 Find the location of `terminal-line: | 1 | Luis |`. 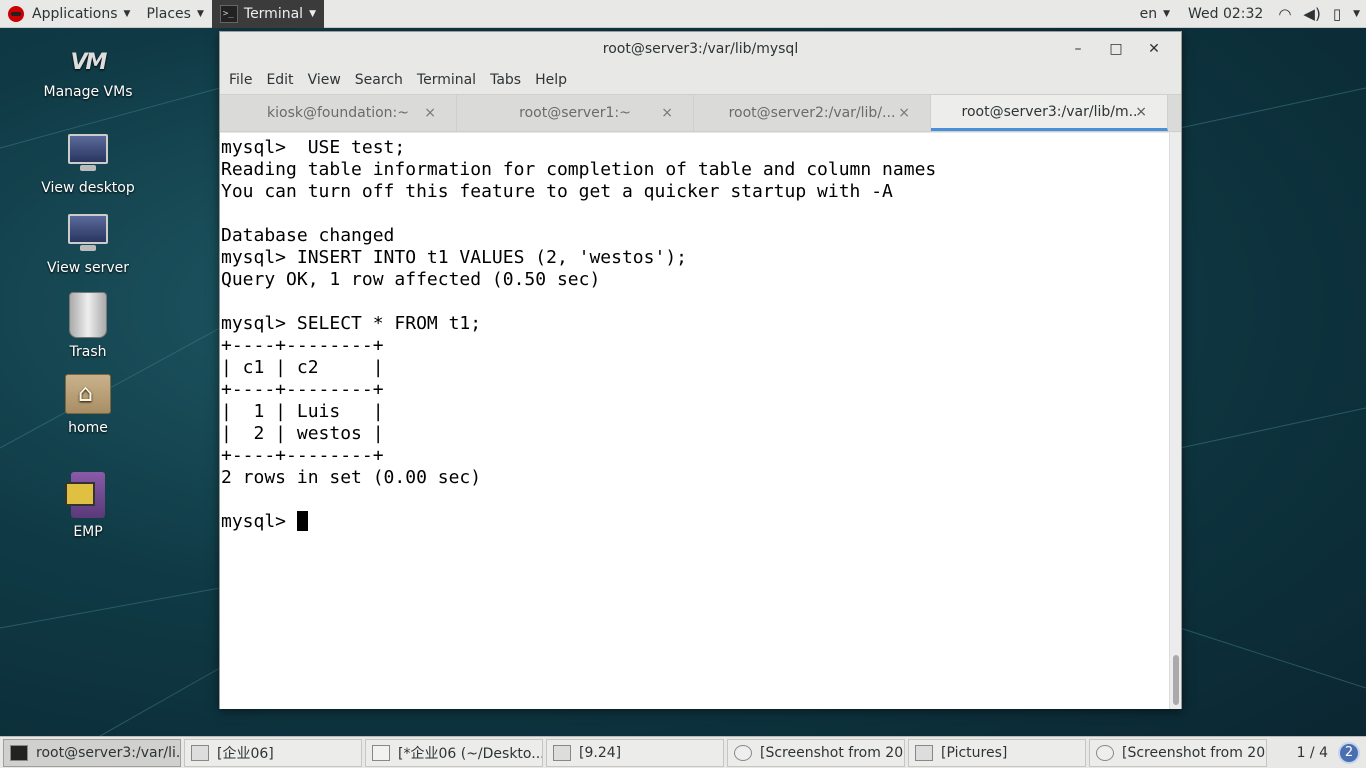

terminal-line: | 1 | Luis | is located at coordinates (302, 411).